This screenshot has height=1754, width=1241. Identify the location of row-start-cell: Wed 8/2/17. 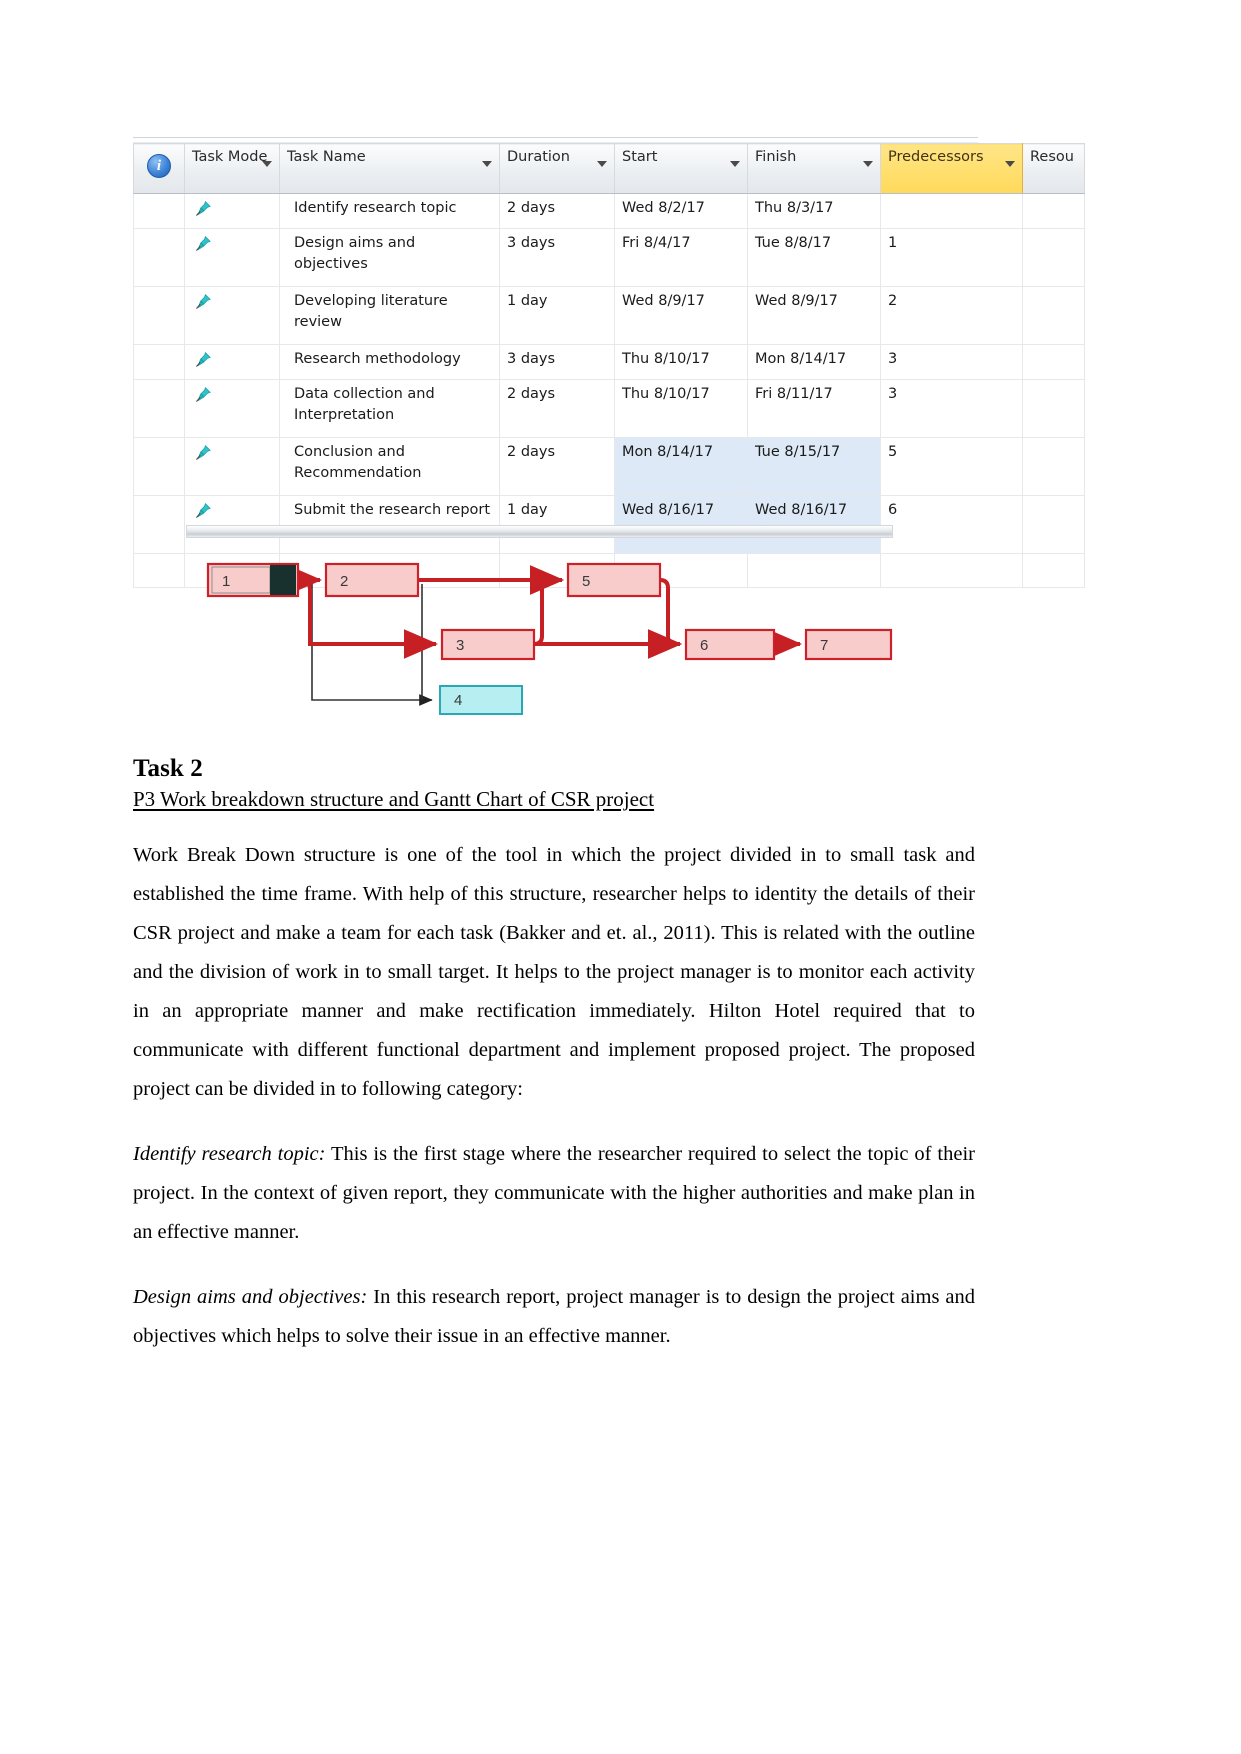
(681, 211).